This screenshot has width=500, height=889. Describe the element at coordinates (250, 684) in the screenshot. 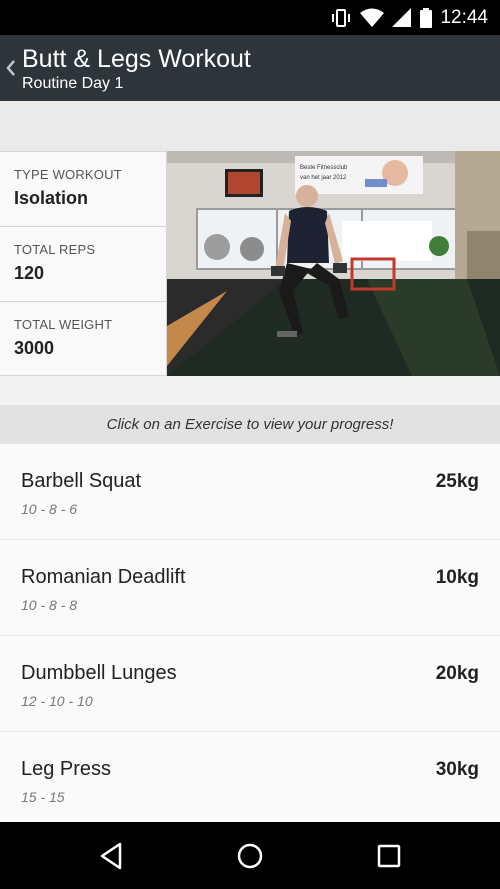

I see `exercise-item-dumbbell-lunges: Dumbbell Lunges 12 - 10 - 10 20kg` at that location.